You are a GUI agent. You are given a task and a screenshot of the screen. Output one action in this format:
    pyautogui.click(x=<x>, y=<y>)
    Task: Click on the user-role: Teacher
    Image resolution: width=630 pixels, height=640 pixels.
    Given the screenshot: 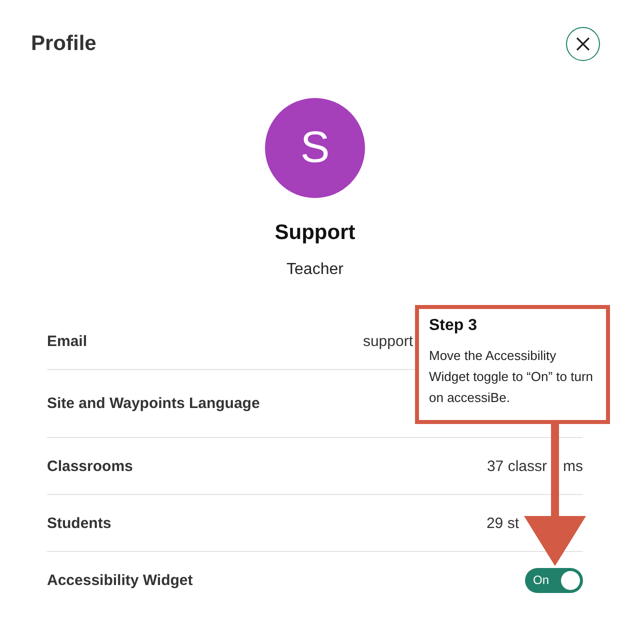 What is the action you would take?
    pyautogui.click(x=315, y=270)
    